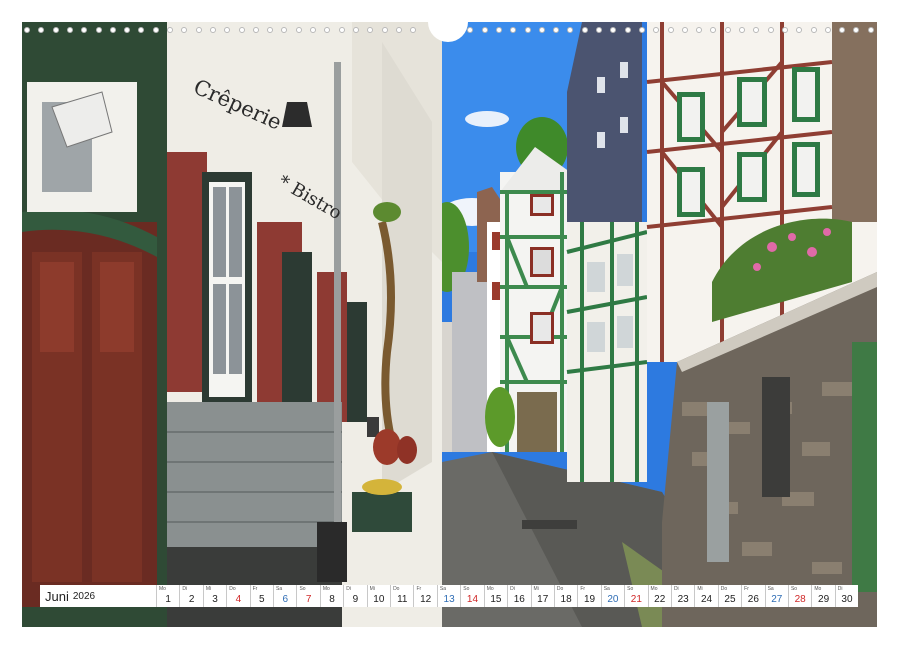 Image resolution: width=899 pixels, height=648 pixels. I want to click on day-number: 15, so click(496, 599).